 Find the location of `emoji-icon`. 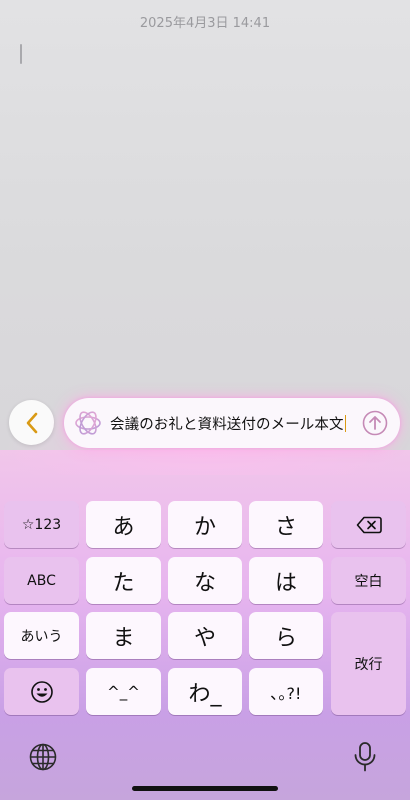

emoji-icon is located at coordinates (41, 691).